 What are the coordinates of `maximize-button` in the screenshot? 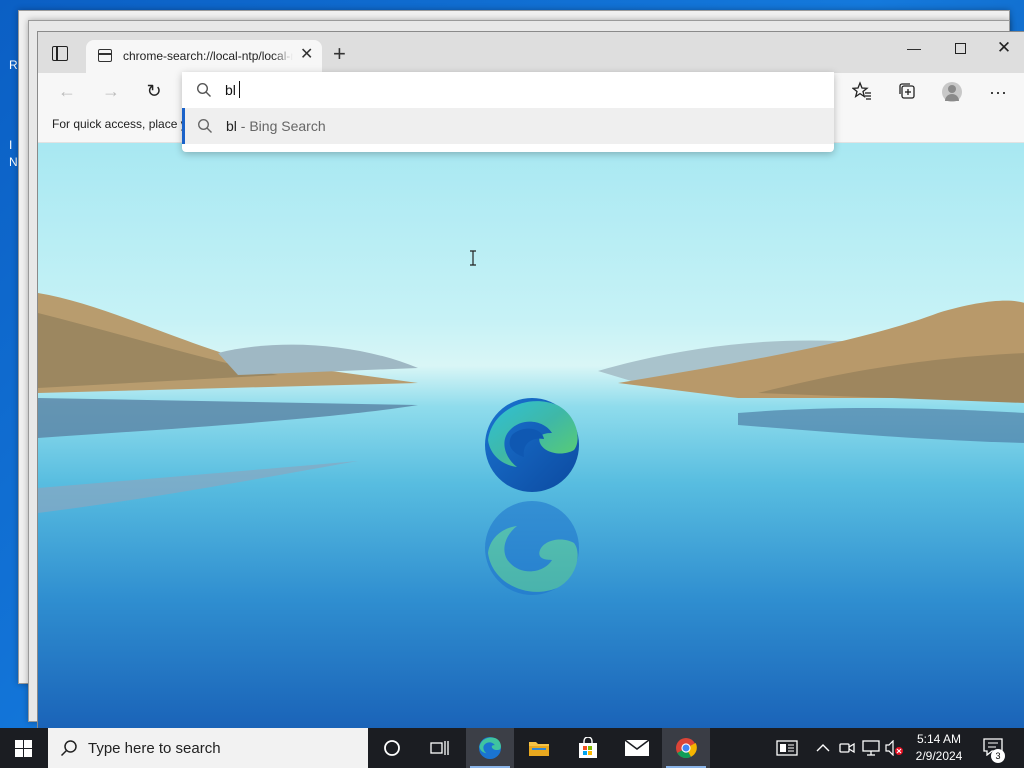 It's located at (960, 48).